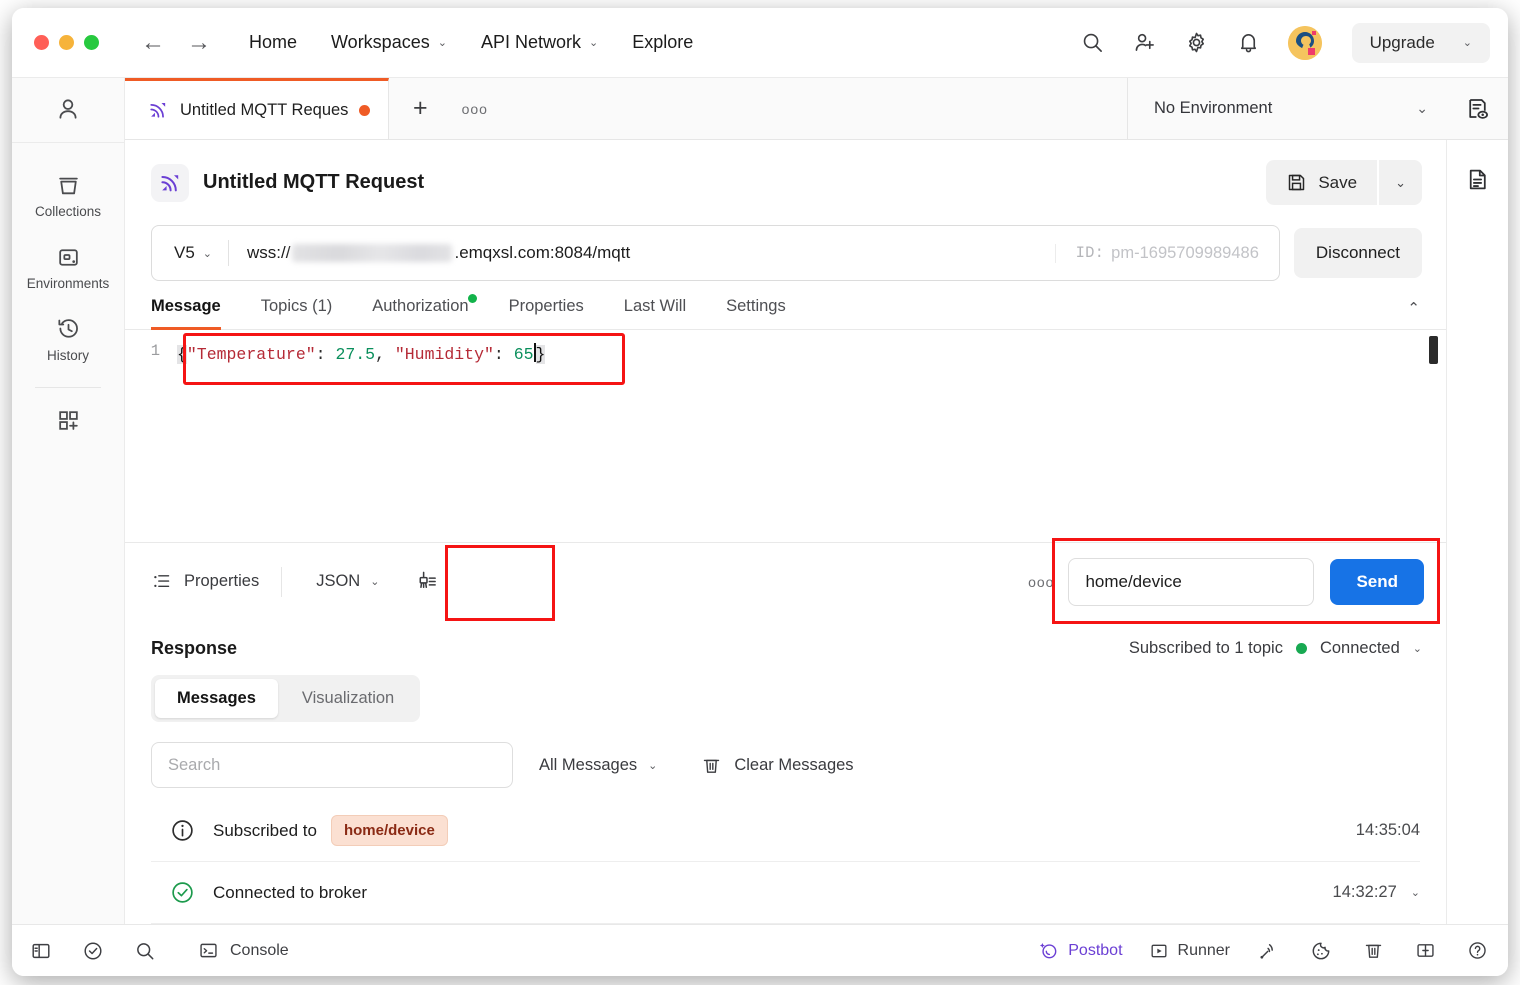  Describe the element at coordinates (66, 42) in the screenshot. I see `window-minimize-button` at that location.